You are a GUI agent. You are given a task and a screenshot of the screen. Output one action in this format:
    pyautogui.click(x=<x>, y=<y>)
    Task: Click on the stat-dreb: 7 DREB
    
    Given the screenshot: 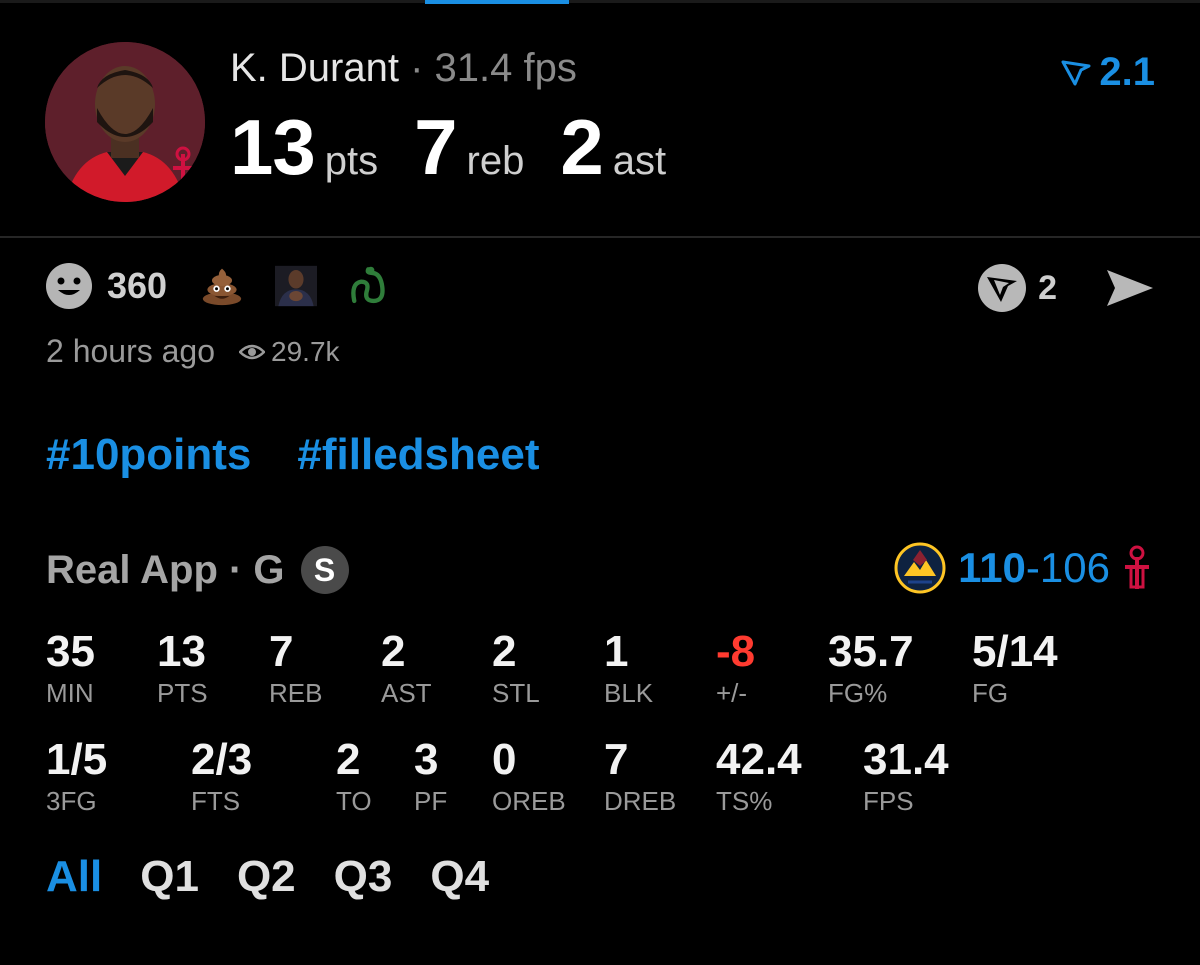 What is the action you would take?
    pyautogui.click(x=640, y=776)
    